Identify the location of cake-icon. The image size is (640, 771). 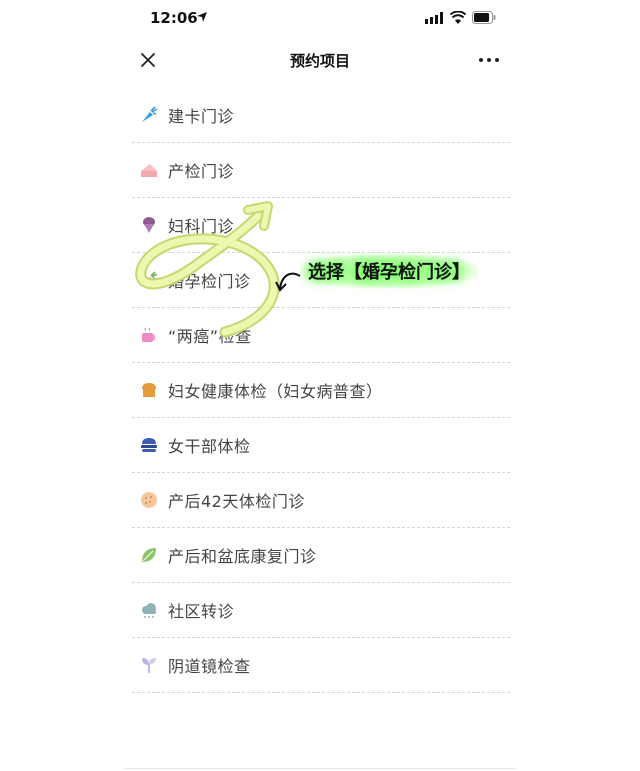
(149, 170).